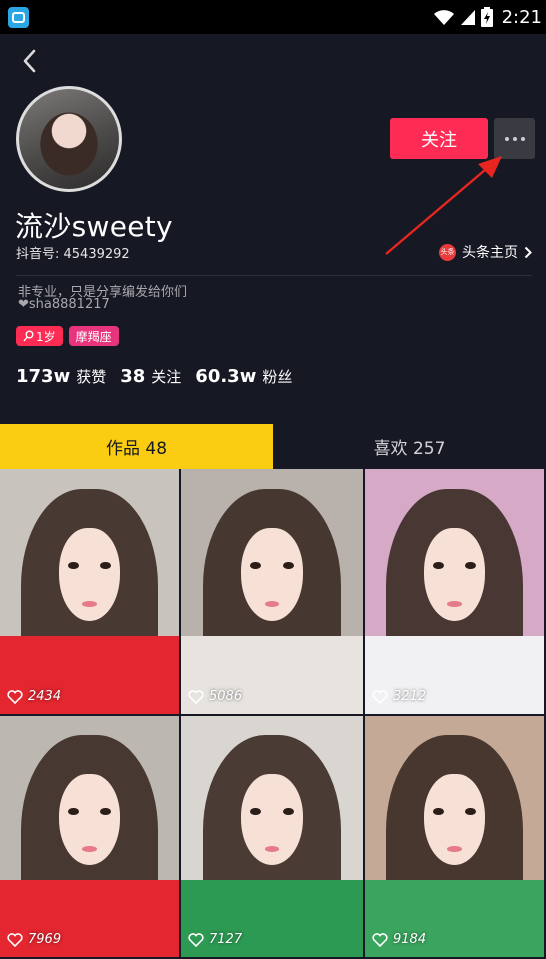 Image resolution: width=546 pixels, height=959 pixels. Describe the element at coordinates (455, 592) in the screenshot. I see `video-thumbnail: 3212` at that location.